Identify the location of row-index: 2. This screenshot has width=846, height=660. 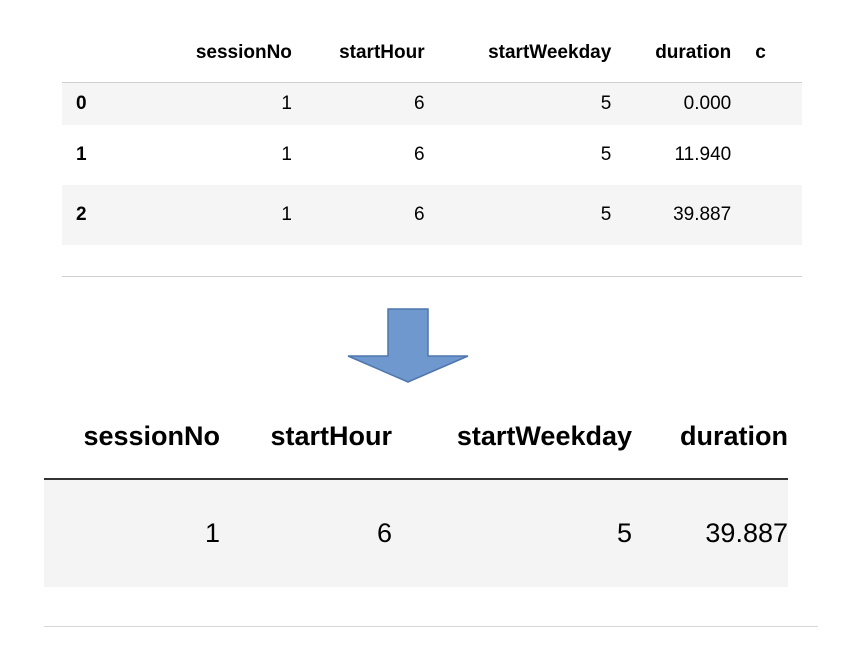
(81, 214).